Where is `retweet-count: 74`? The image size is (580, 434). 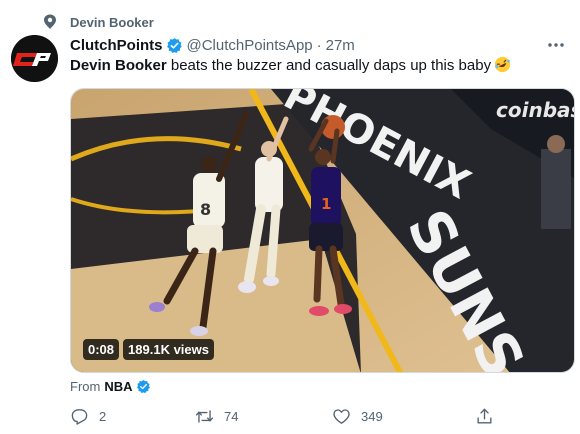 retweet-count: 74 is located at coordinates (231, 416).